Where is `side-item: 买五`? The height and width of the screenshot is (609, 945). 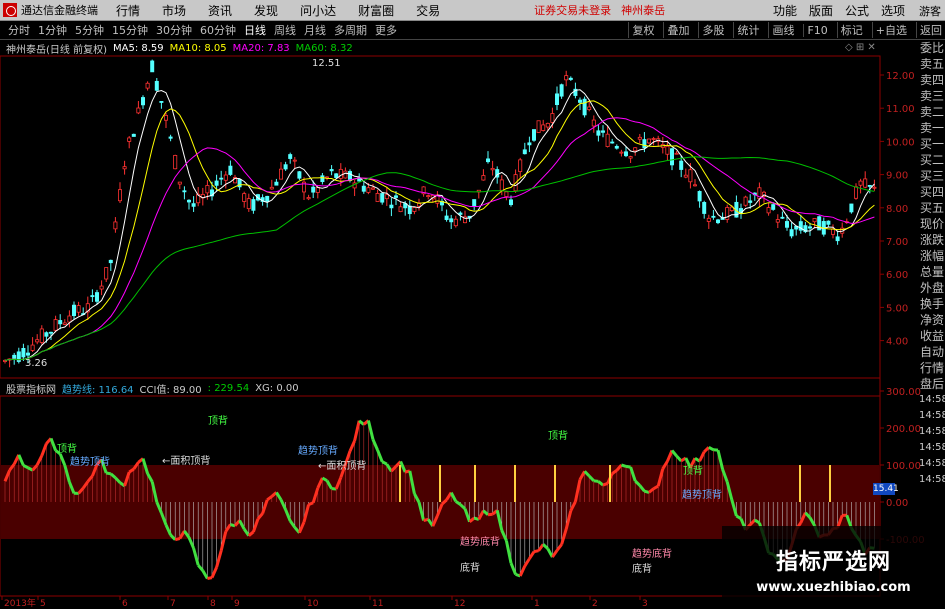 side-item: 买五 is located at coordinates (932, 208).